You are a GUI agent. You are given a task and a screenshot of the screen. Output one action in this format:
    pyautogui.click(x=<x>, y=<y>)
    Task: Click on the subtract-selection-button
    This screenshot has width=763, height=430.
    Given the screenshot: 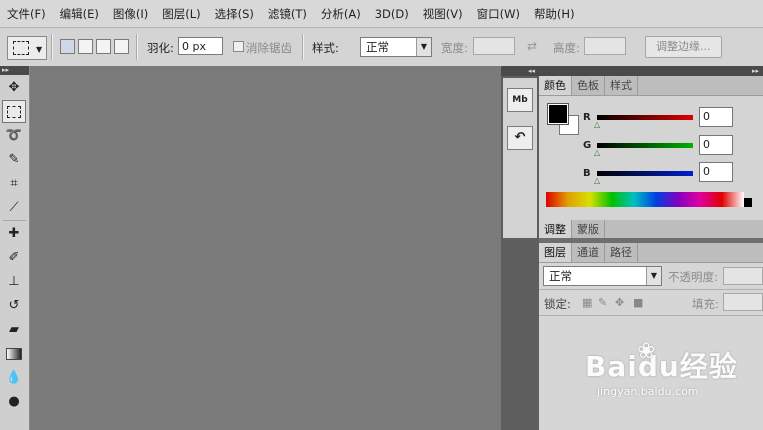 What is the action you would take?
    pyautogui.click(x=103, y=46)
    